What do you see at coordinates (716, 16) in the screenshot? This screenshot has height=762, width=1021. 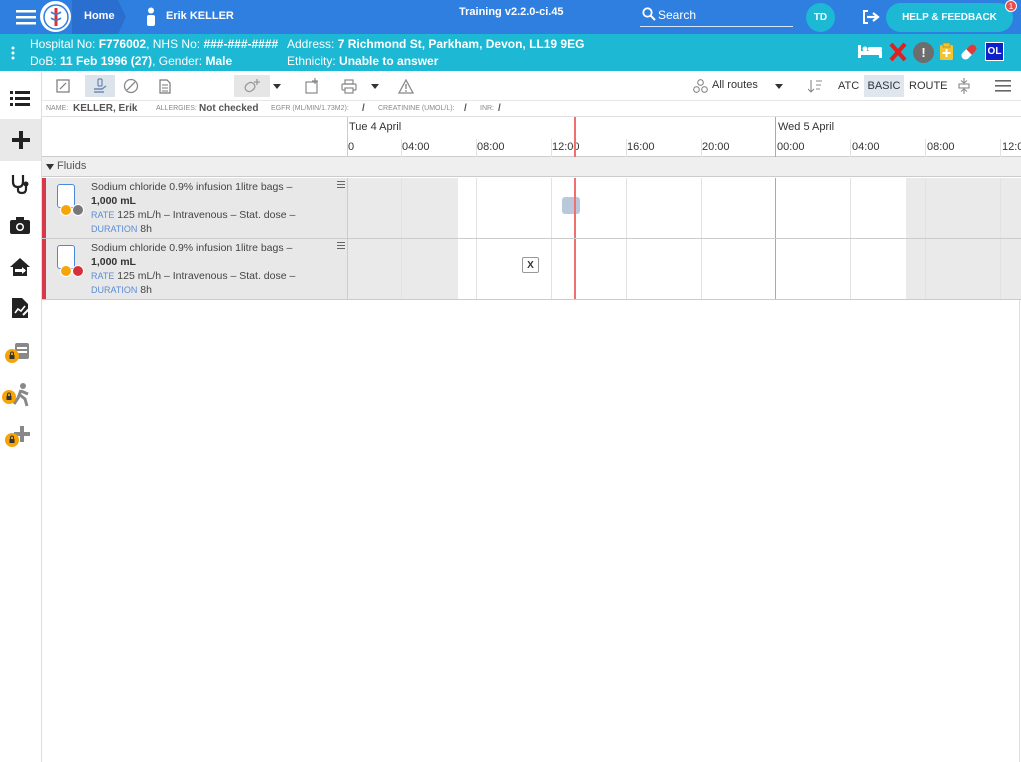 I see `search-box: Search` at bounding box center [716, 16].